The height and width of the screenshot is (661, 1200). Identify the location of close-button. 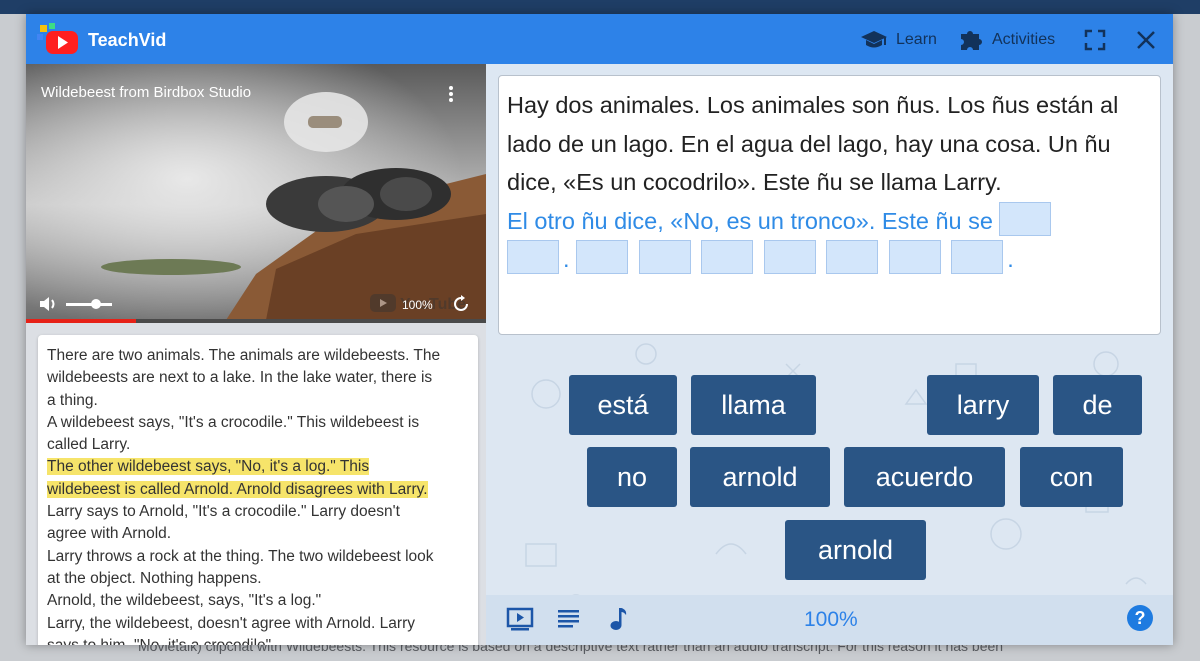
(1150, 40).